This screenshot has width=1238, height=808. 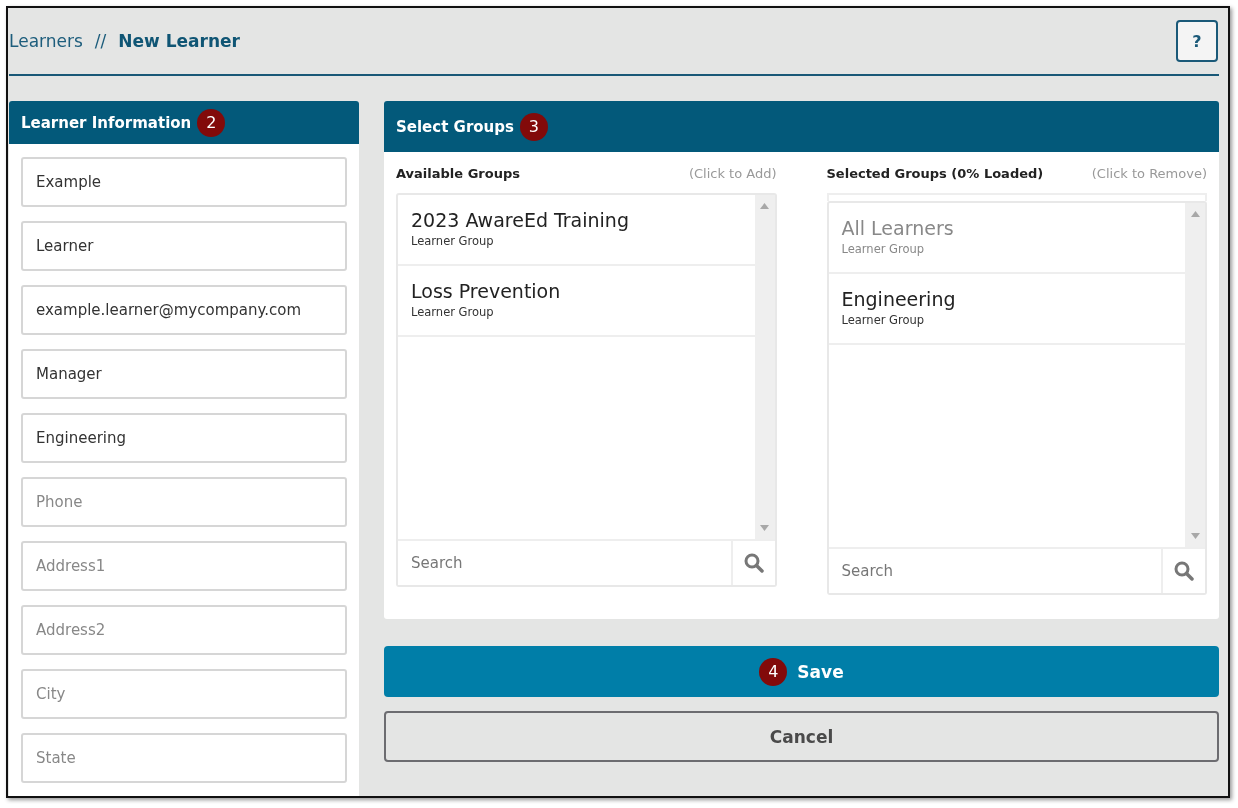 What do you see at coordinates (801, 671) in the screenshot?
I see `save-button: 4 Save` at bounding box center [801, 671].